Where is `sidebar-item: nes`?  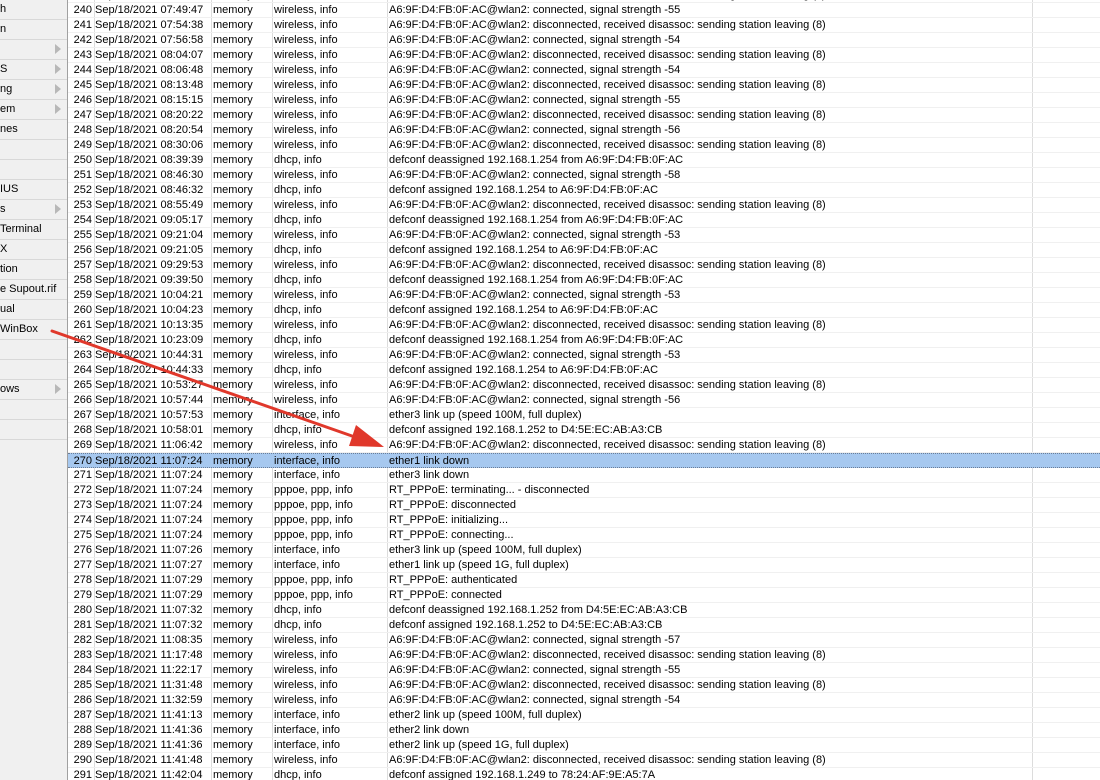
sidebar-item: nes is located at coordinates (33, 130).